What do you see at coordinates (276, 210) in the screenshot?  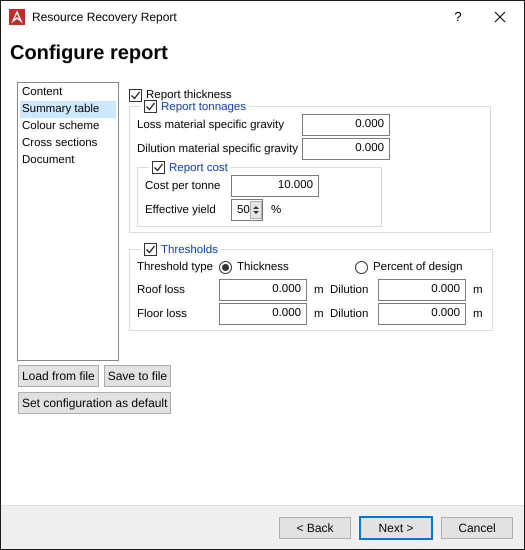 I see `unit-label: %` at bounding box center [276, 210].